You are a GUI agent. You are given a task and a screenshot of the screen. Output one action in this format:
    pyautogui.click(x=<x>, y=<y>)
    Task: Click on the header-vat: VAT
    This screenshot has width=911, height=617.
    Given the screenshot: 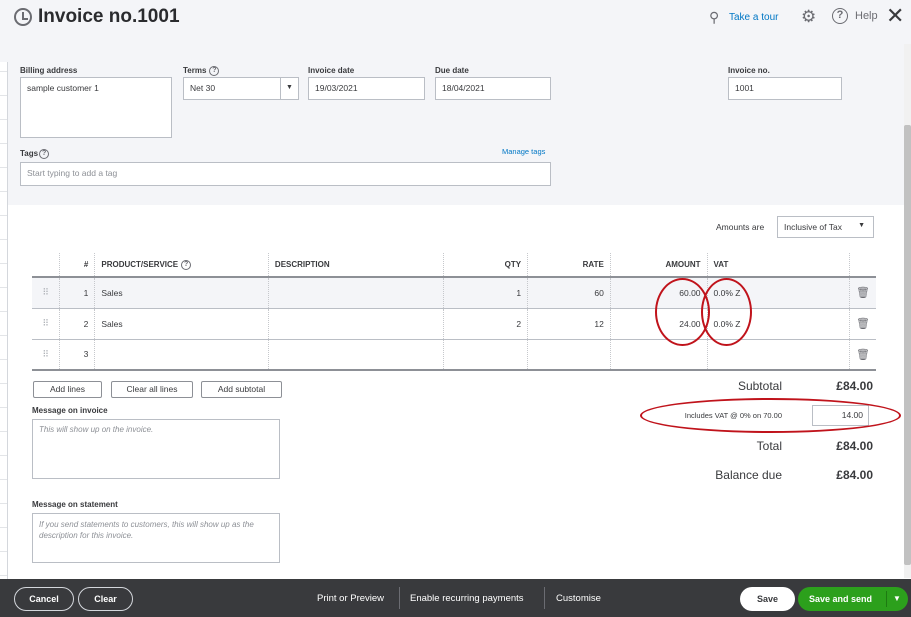 What is the action you would take?
    pyautogui.click(x=778, y=265)
    